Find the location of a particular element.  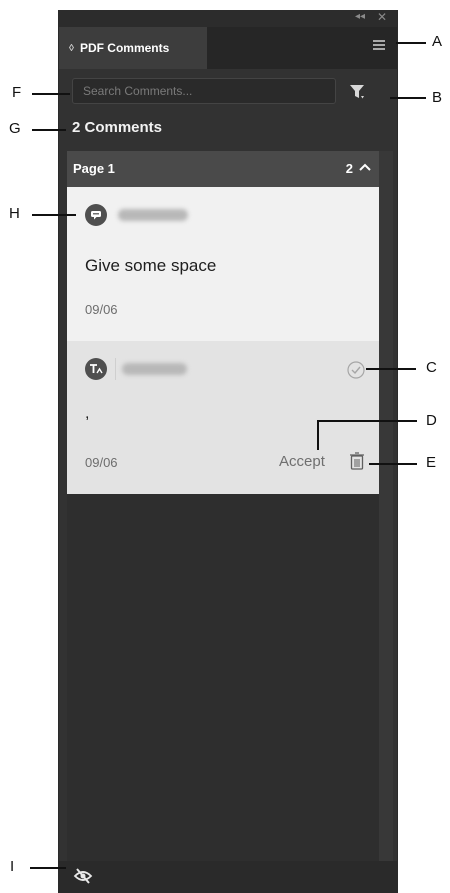

callout-line-b is located at coordinates (408, 98).